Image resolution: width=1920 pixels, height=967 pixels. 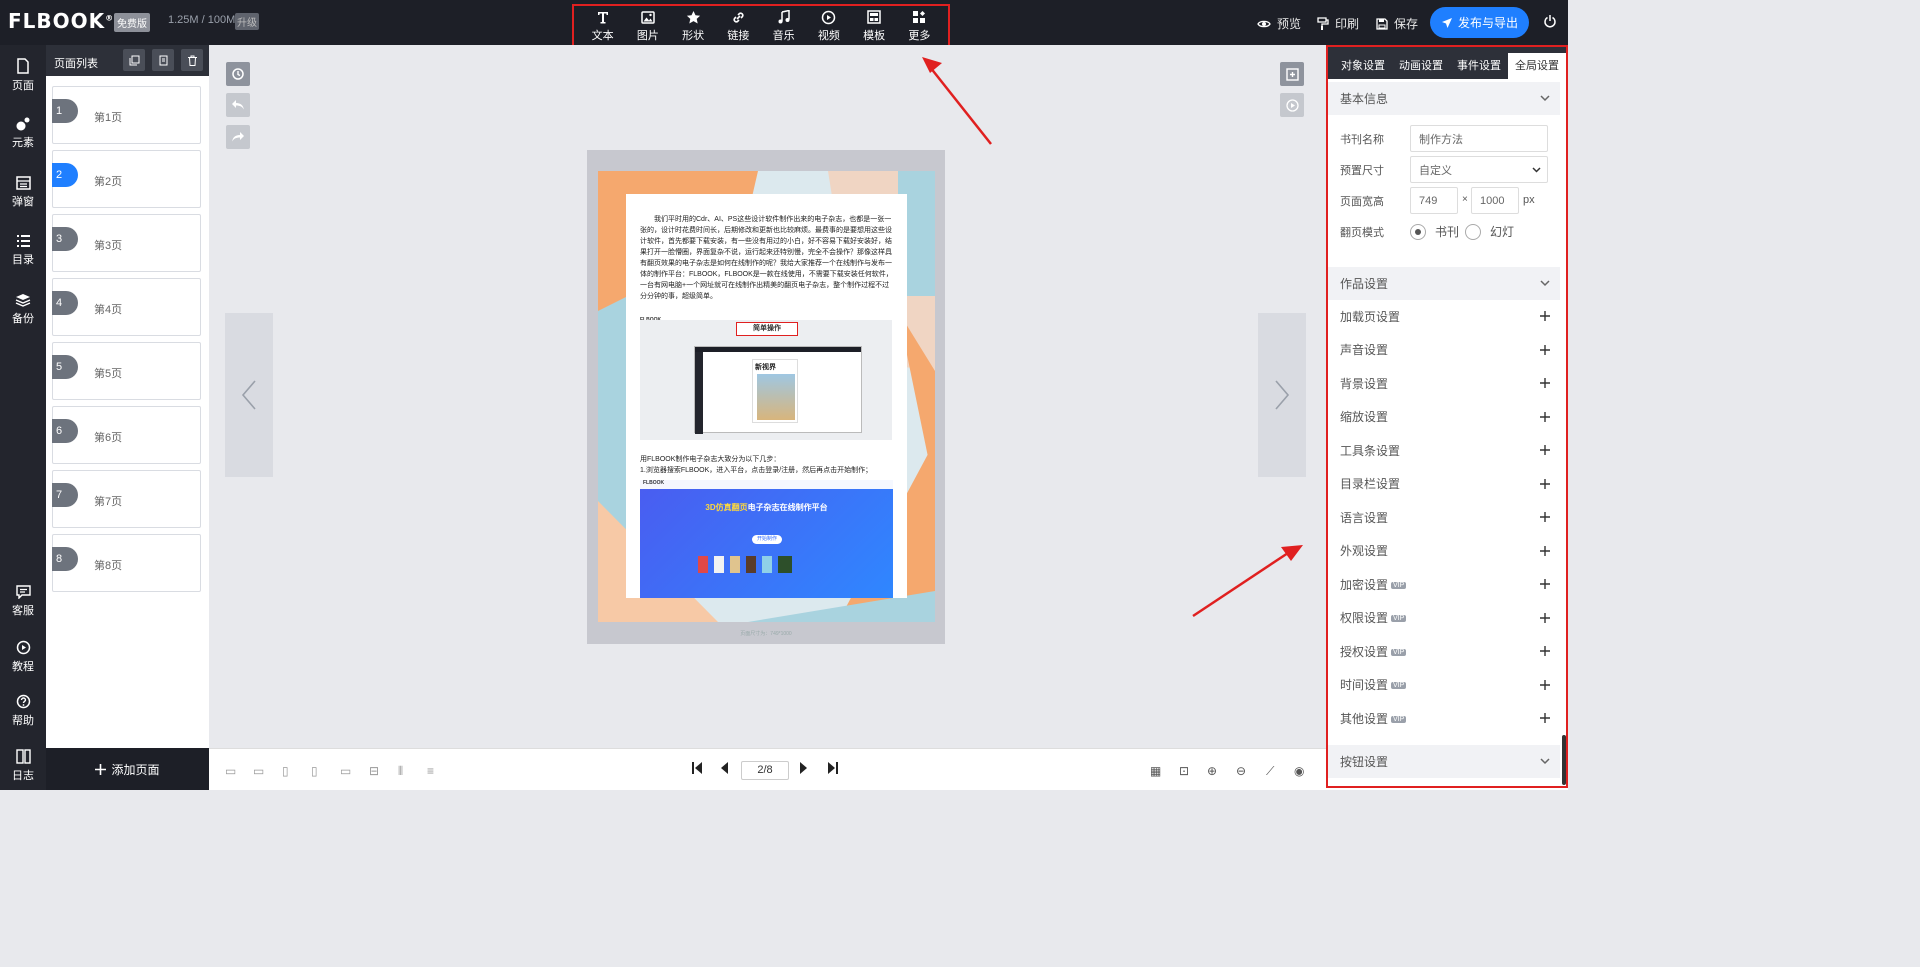 What do you see at coordinates (765, 367) in the screenshot?
I see `magazine-title: 新视界` at bounding box center [765, 367].